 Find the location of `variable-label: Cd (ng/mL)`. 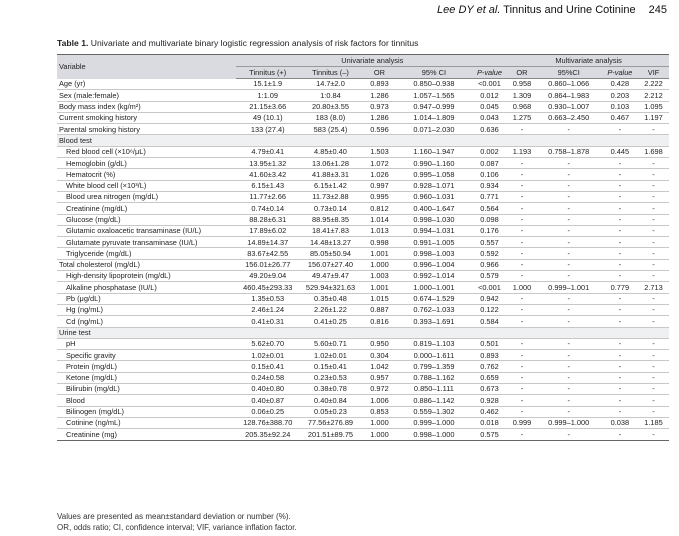

variable-label: Cd (ng/mL) is located at coordinates (84, 321).